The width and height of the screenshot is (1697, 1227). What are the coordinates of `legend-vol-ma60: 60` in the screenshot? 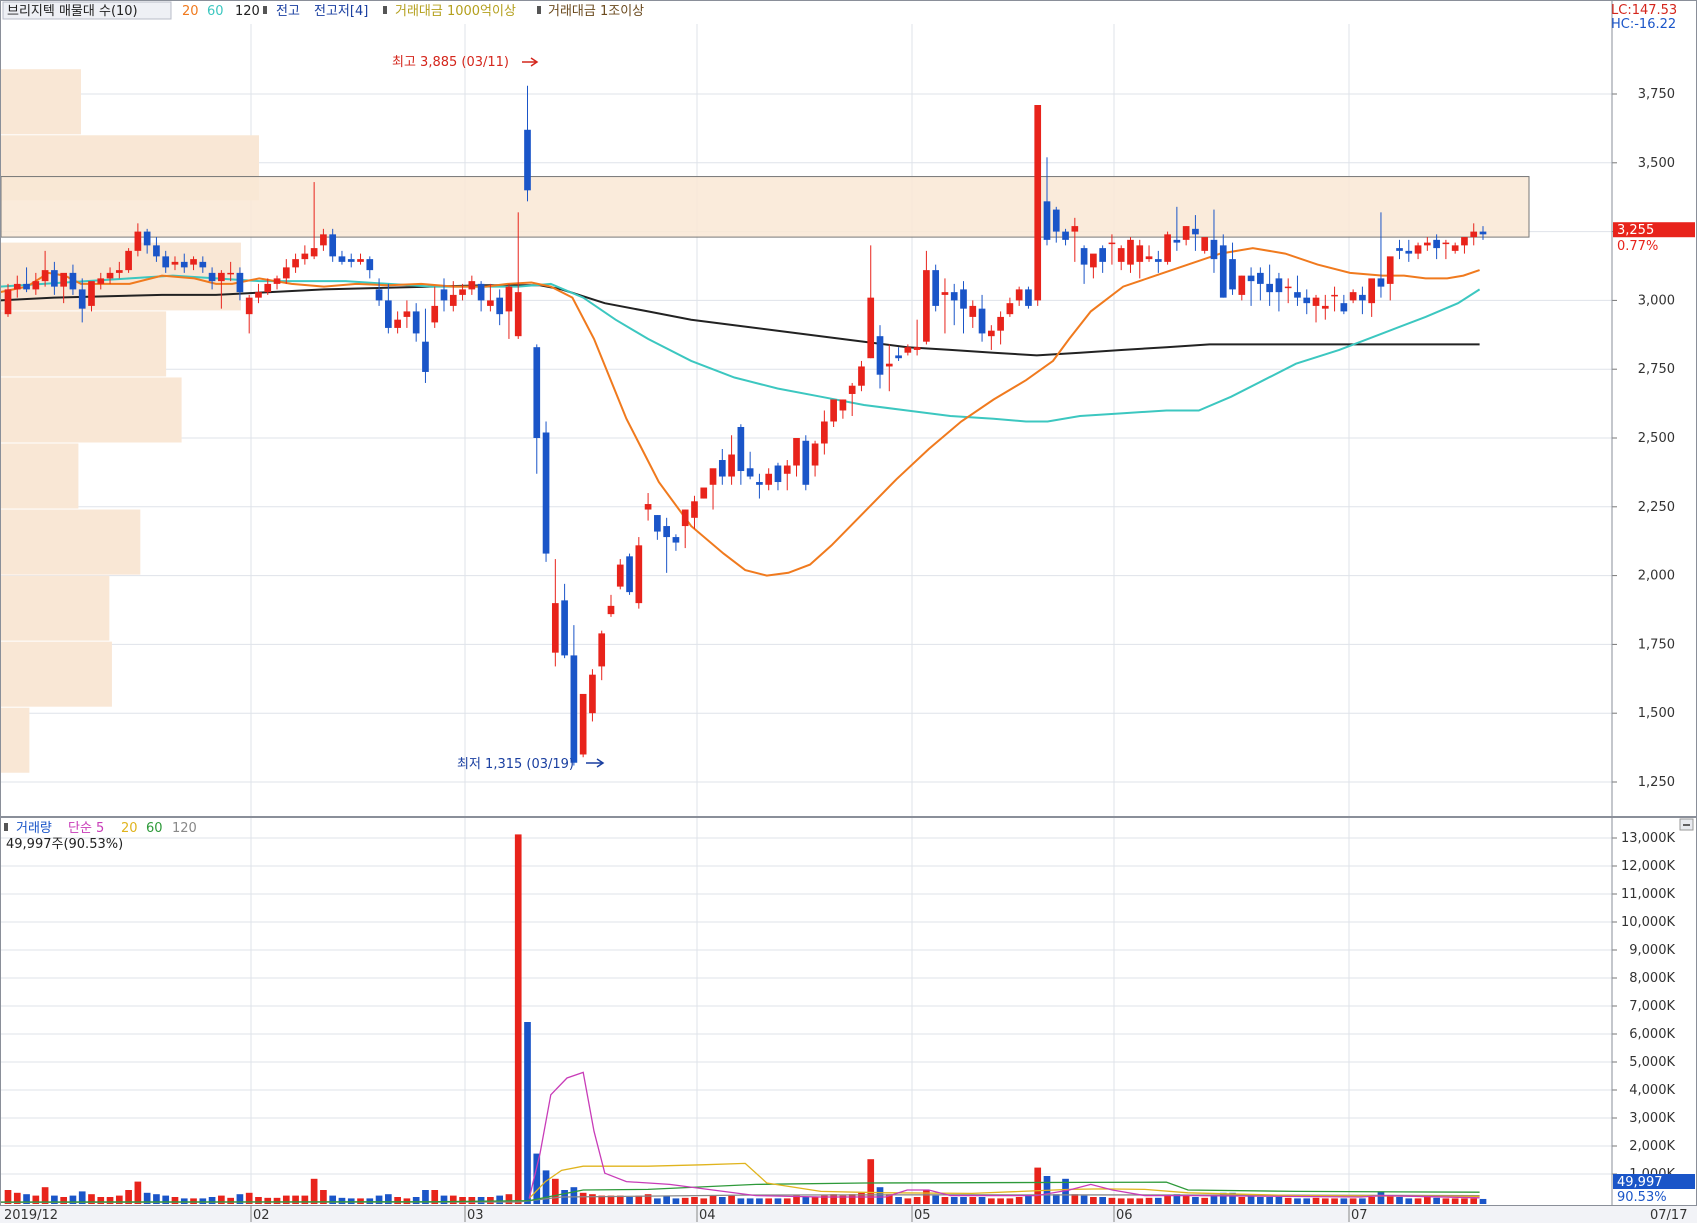 It's located at (154, 828).